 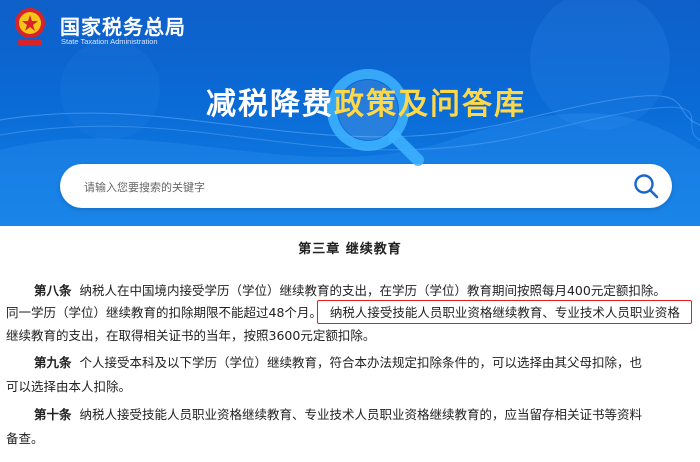 I want to click on article-8-line-3: 继续教育的支出，在取得相关证书的当年，按照3600元定额扣除。, so click(x=190, y=335).